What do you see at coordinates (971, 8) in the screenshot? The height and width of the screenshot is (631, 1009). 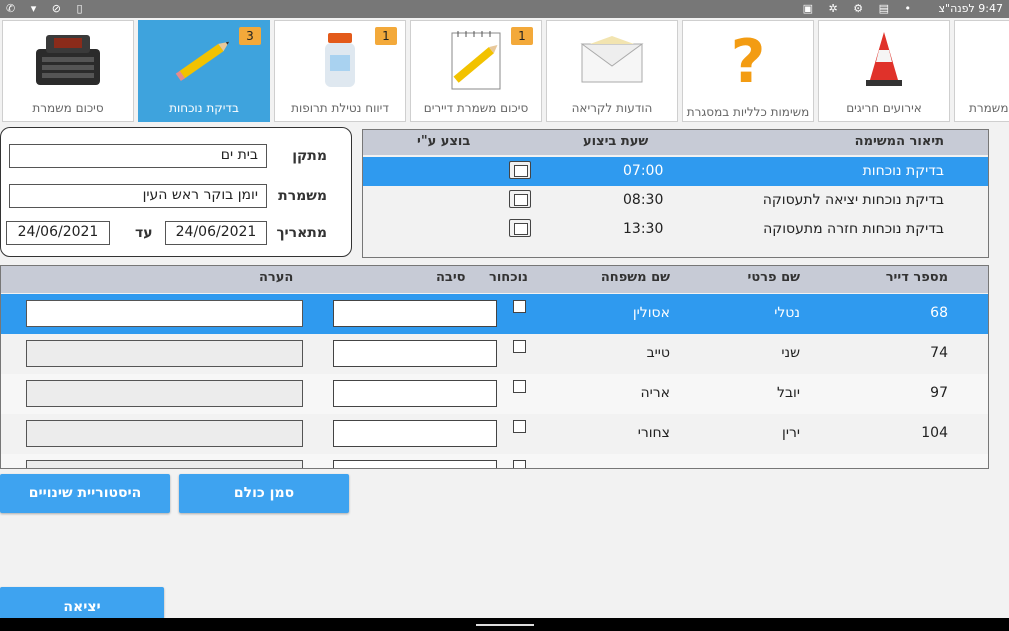 I see `clock: 9:47 לפנה"צ` at bounding box center [971, 8].